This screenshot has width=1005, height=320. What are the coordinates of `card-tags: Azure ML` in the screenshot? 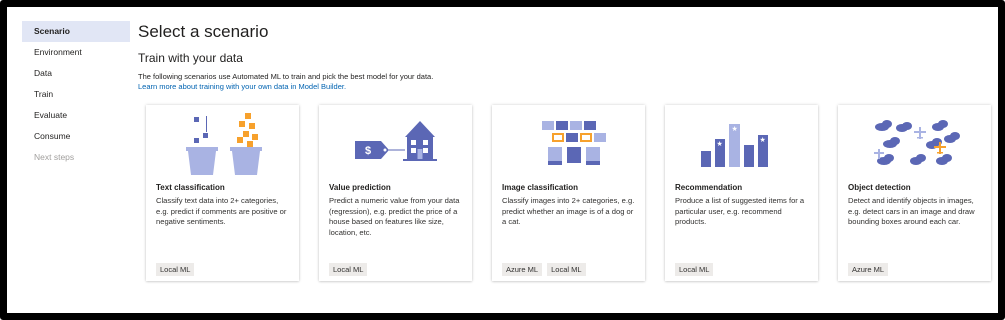 It's located at (868, 269).